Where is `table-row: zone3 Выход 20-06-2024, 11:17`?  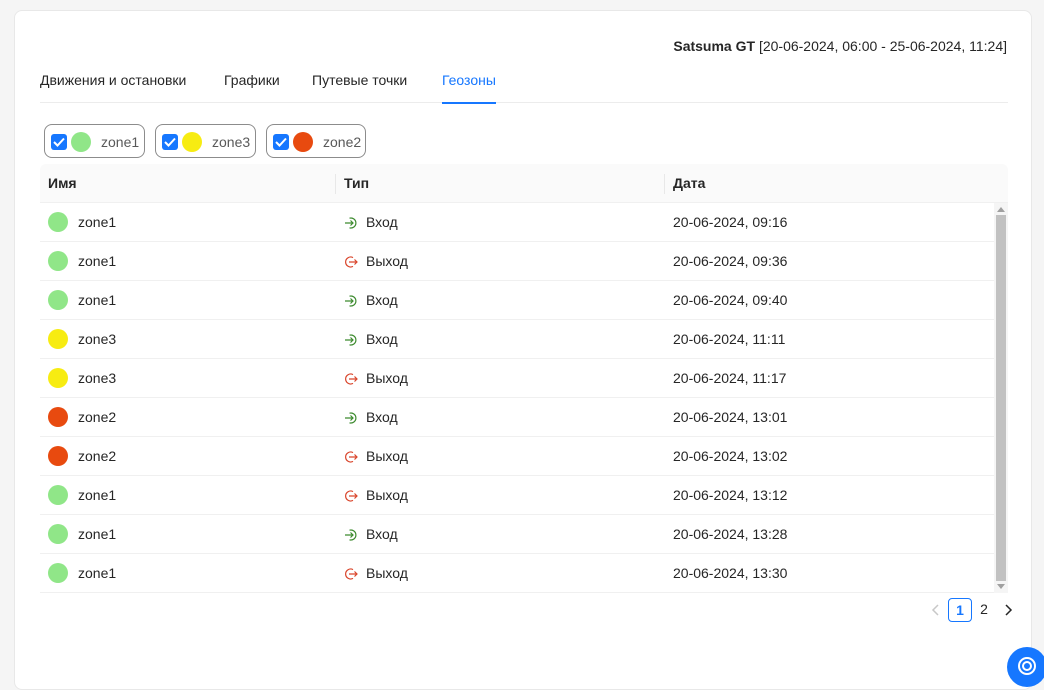
table-row: zone3 Выход 20-06-2024, 11:17 is located at coordinates (524, 378).